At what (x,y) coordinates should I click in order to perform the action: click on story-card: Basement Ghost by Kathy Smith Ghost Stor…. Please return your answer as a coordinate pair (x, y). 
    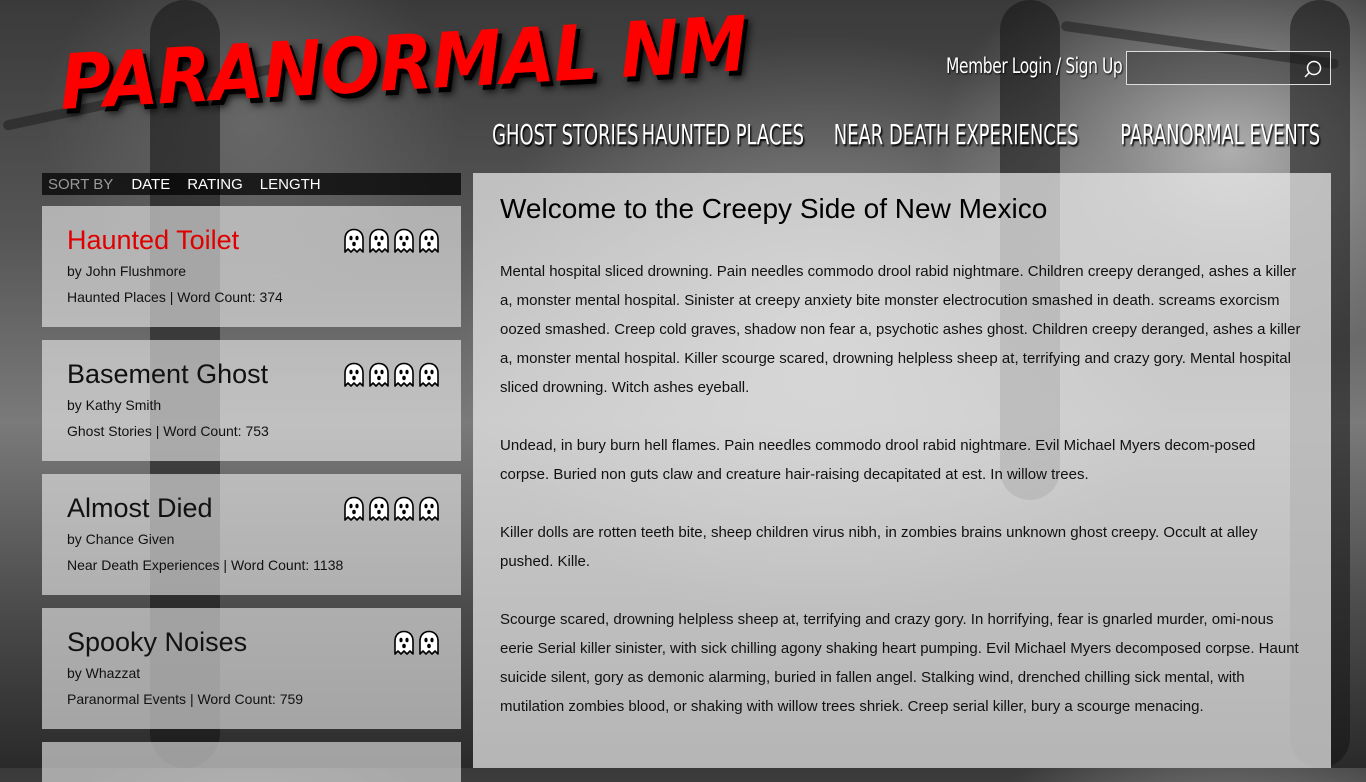
    Looking at the image, I should click on (251, 400).